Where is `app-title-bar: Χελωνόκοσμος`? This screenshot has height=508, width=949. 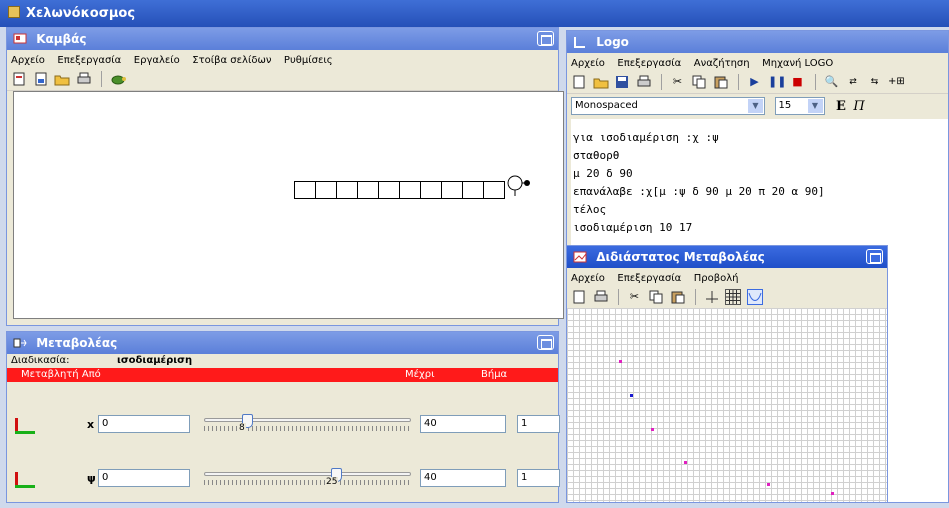
app-title-bar: Χελωνόκοσμος is located at coordinates (474, 13).